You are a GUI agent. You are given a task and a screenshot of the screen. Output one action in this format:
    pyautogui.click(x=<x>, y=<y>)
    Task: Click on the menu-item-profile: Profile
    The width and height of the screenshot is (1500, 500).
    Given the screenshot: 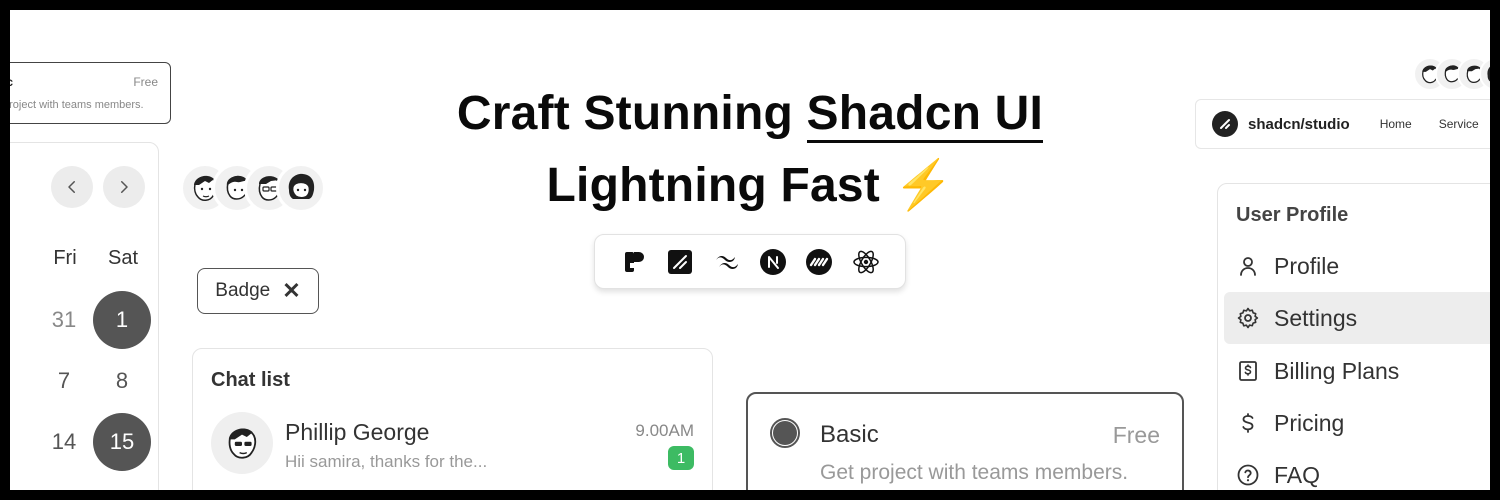 What is the action you would take?
    pyautogui.click(x=1357, y=266)
    